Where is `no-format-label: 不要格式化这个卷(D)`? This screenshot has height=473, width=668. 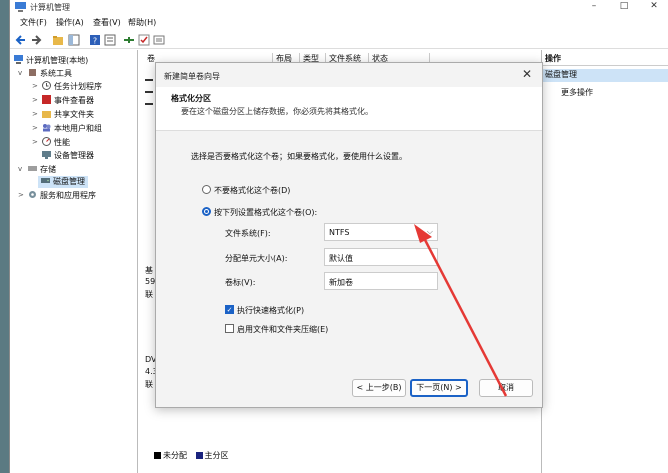 no-format-label: 不要格式化这个卷(D) is located at coordinates (252, 190).